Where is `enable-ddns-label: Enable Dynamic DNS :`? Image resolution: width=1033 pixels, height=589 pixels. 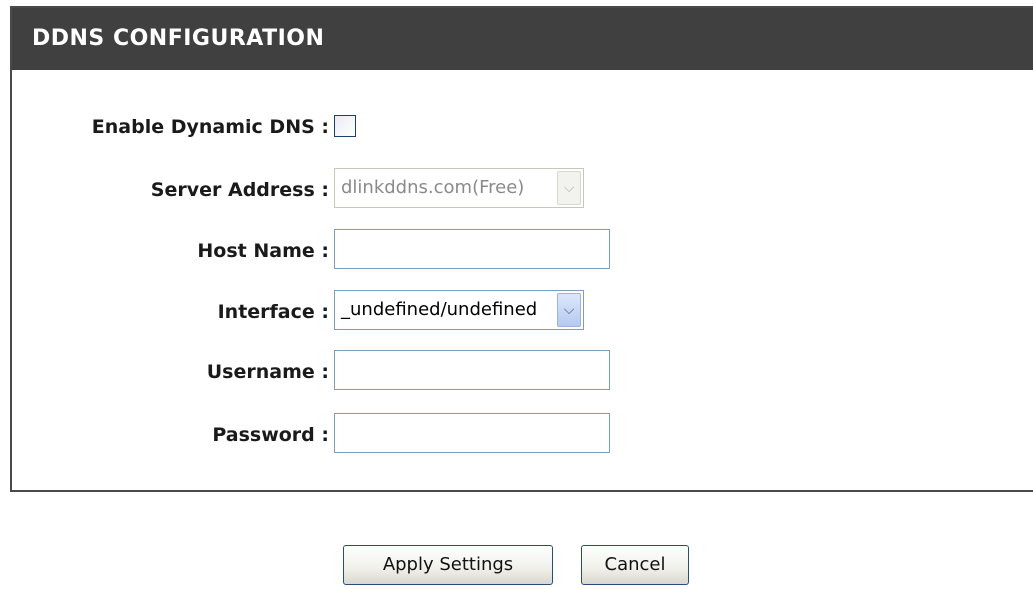
enable-ddns-label: Enable Dynamic DNS : is located at coordinates (210, 127).